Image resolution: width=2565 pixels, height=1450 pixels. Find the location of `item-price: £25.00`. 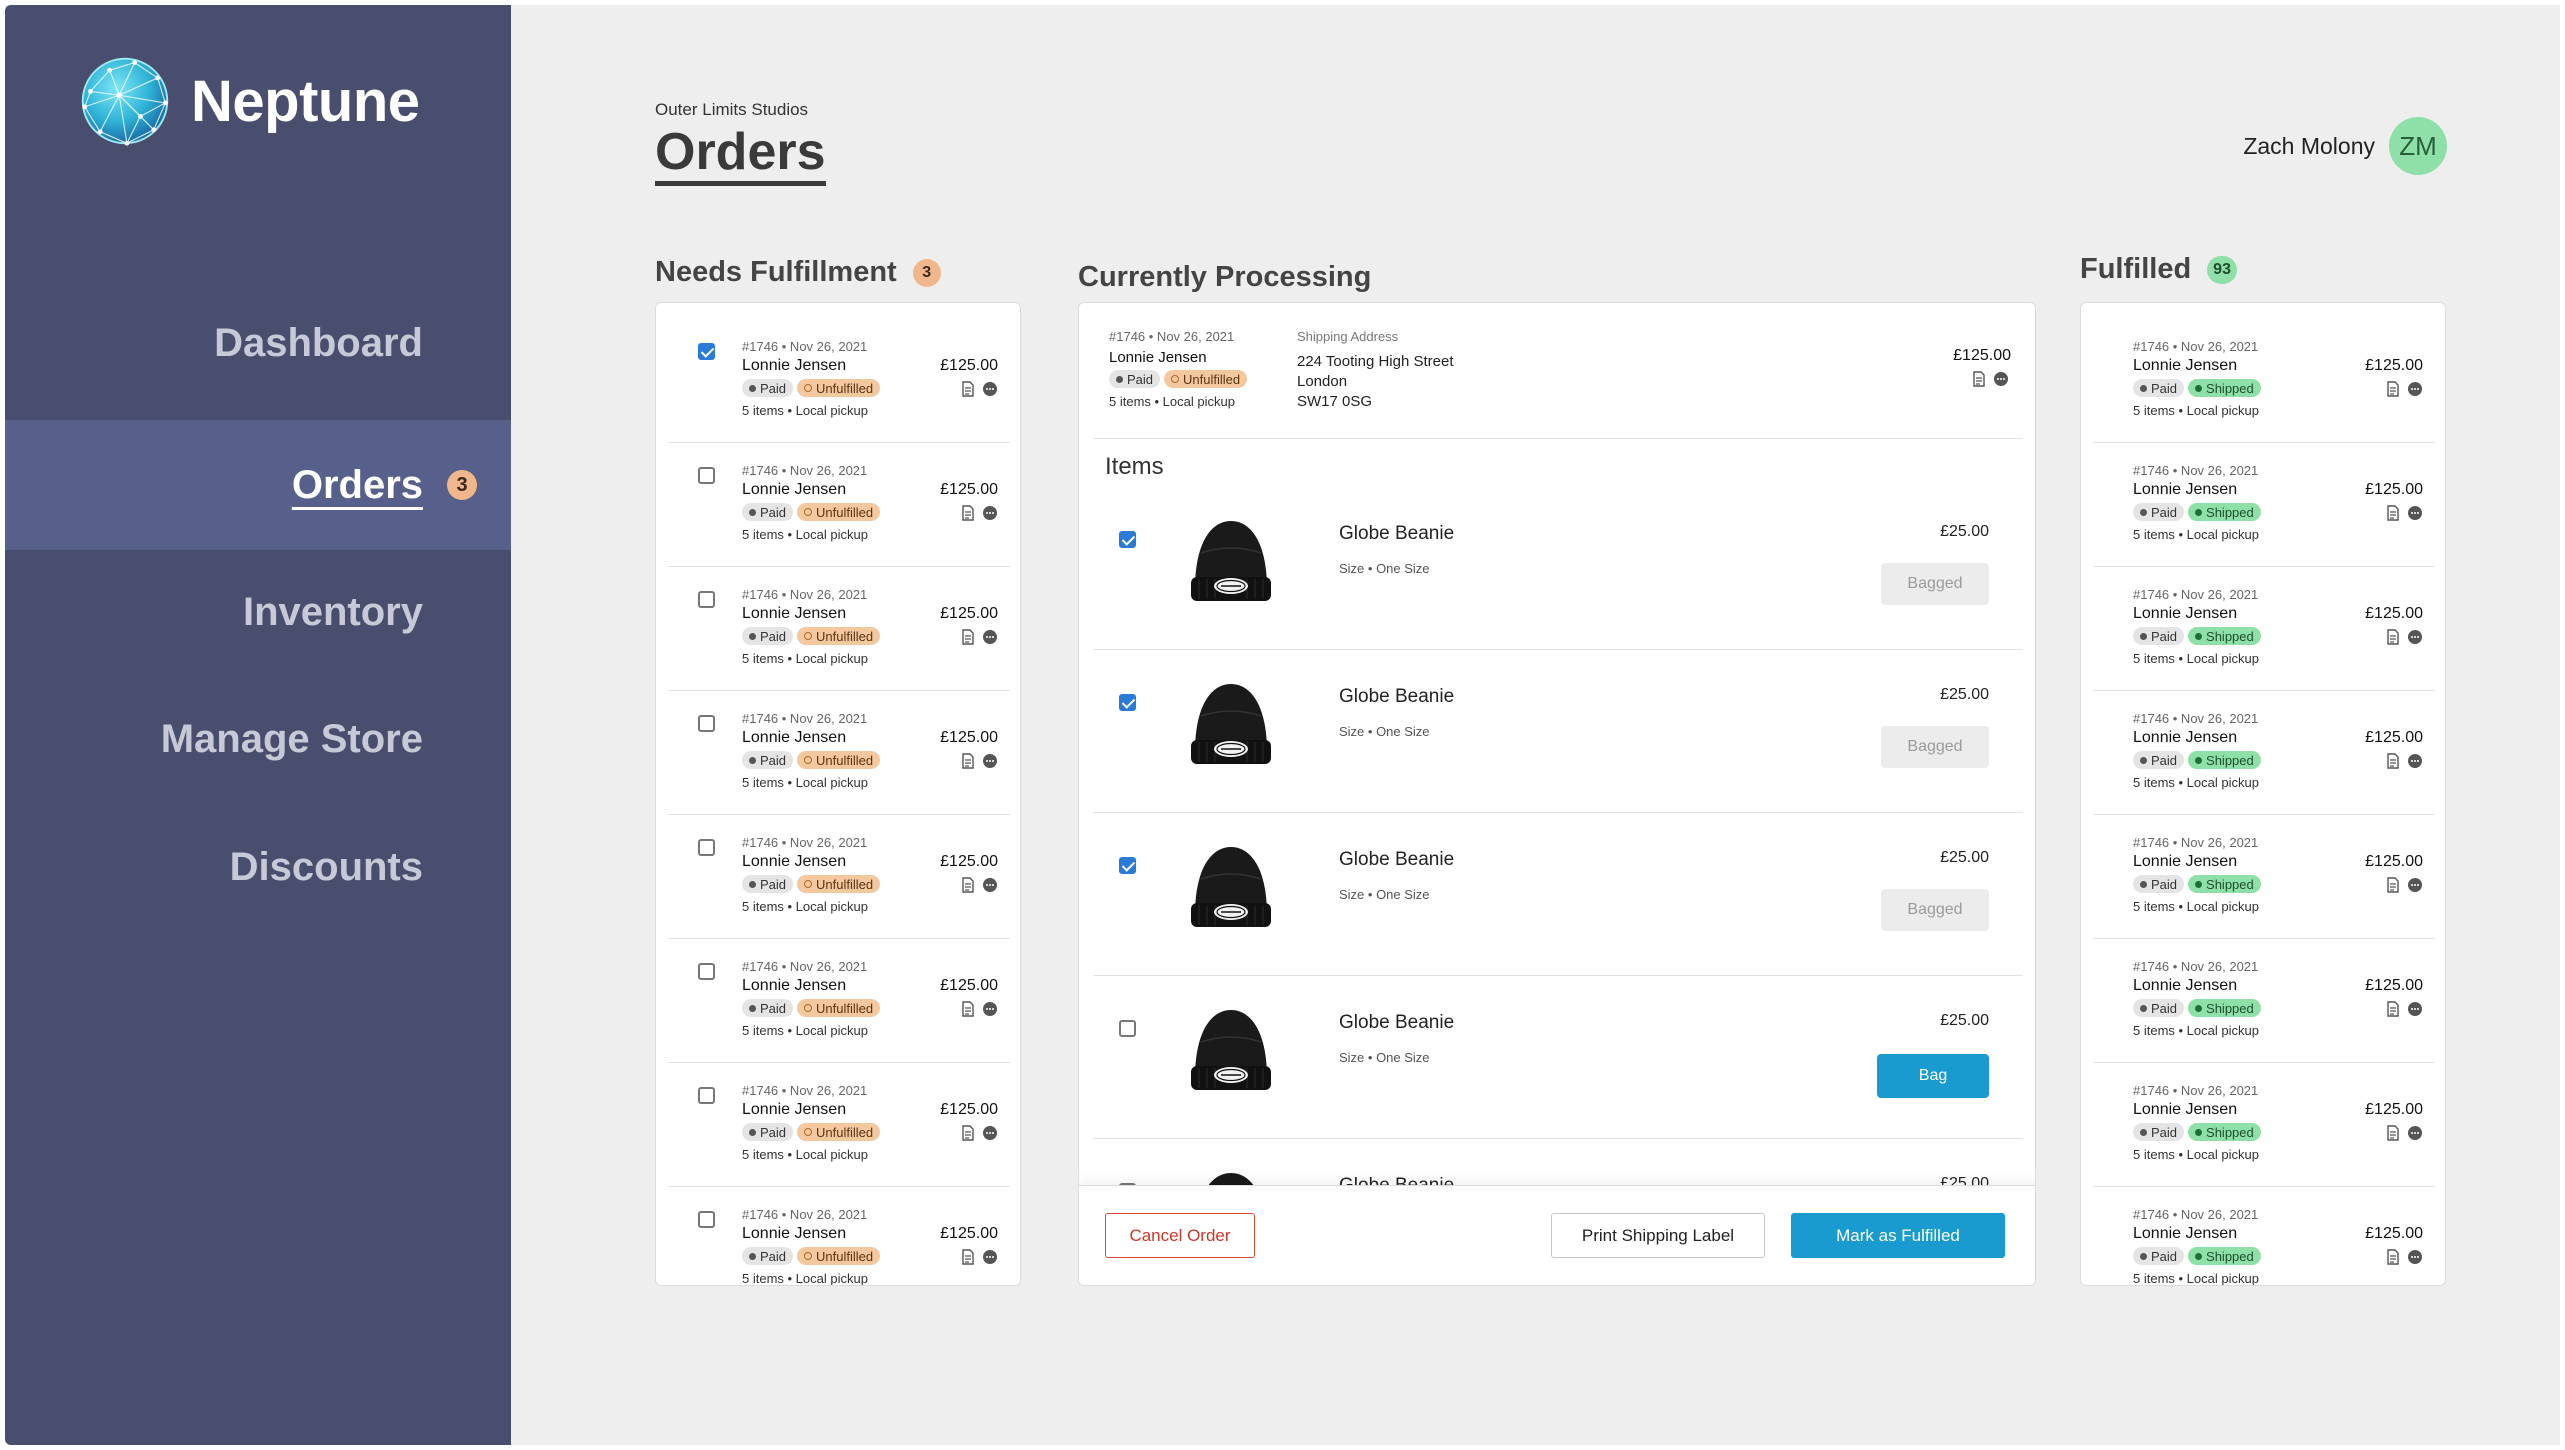

item-price: £25.00 is located at coordinates (1964, 694).